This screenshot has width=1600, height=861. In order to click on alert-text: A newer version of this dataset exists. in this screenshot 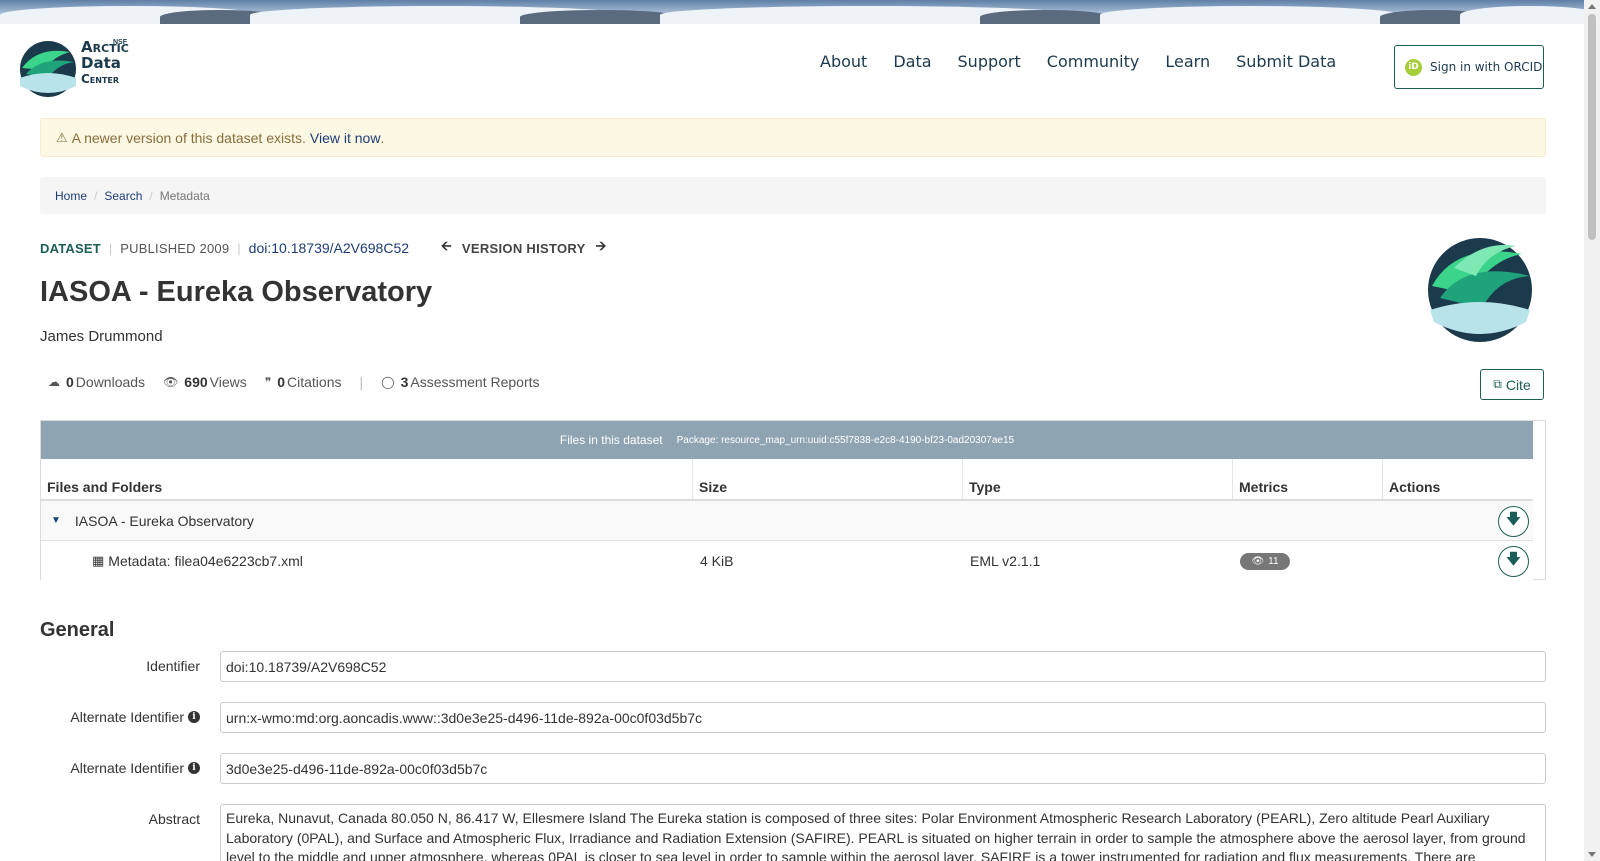, I will do `click(188, 137)`.